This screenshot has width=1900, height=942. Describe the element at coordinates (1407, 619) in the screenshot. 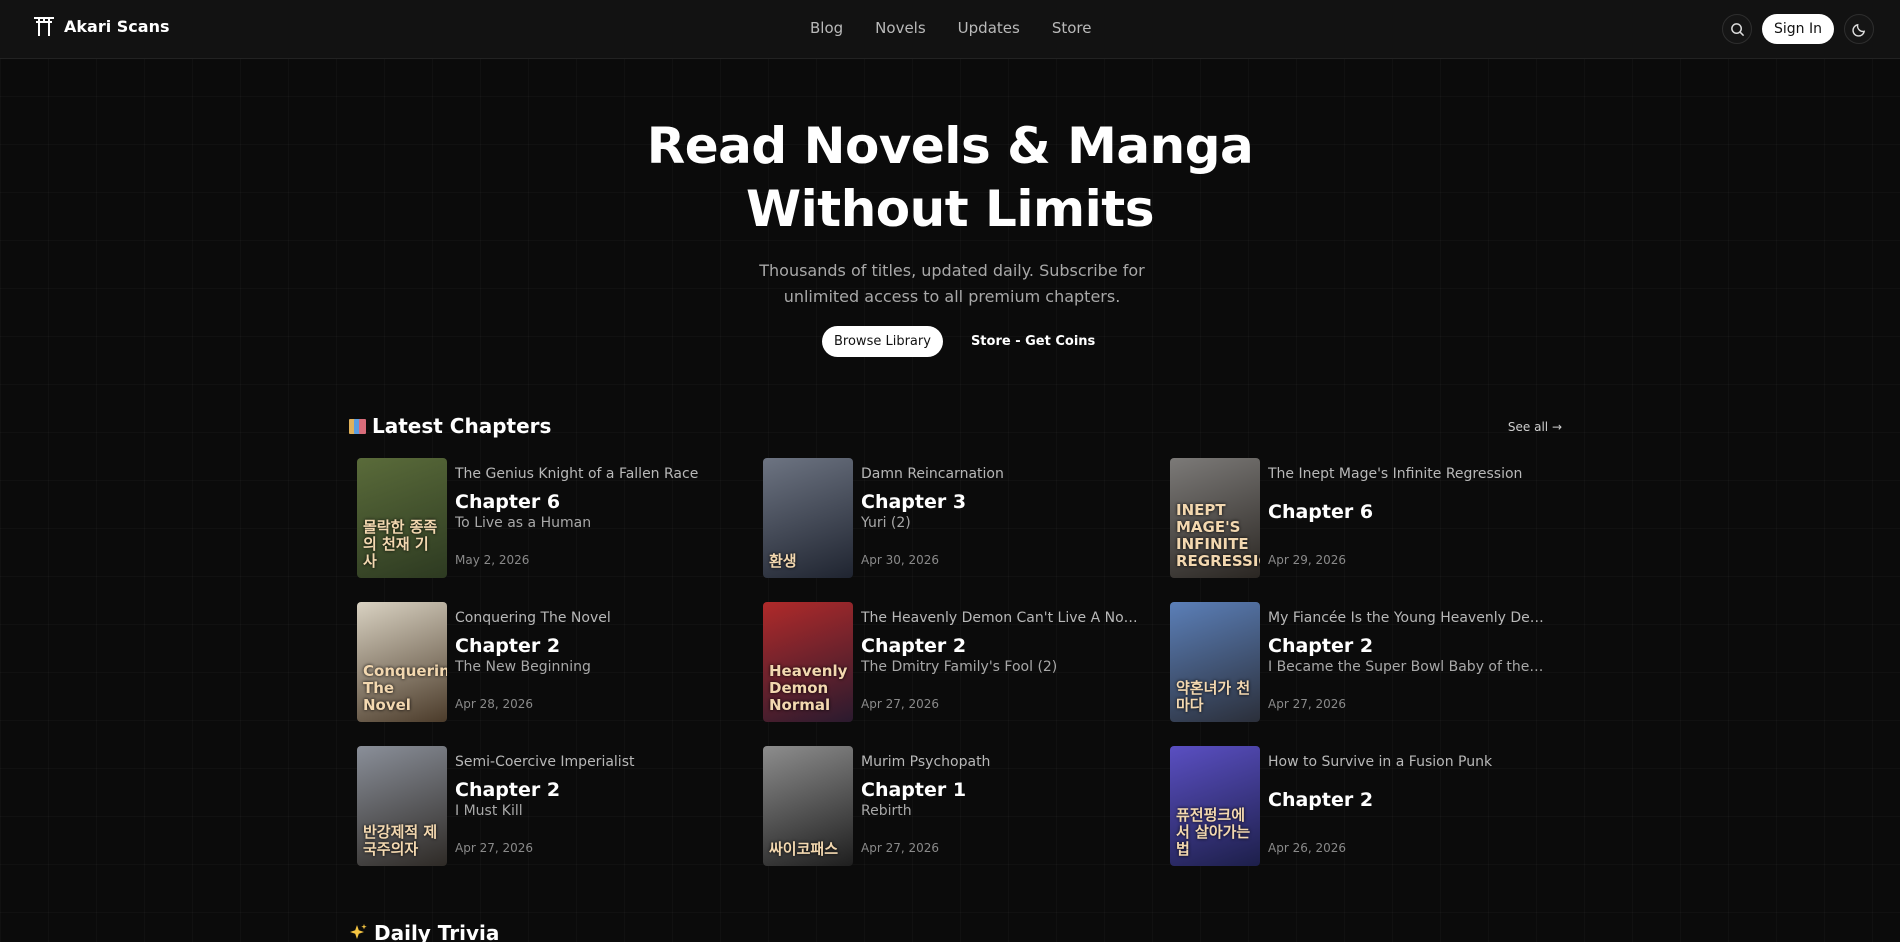

I see `series-title: My Fiancée Is the Young Heavenly Demon` at that location.